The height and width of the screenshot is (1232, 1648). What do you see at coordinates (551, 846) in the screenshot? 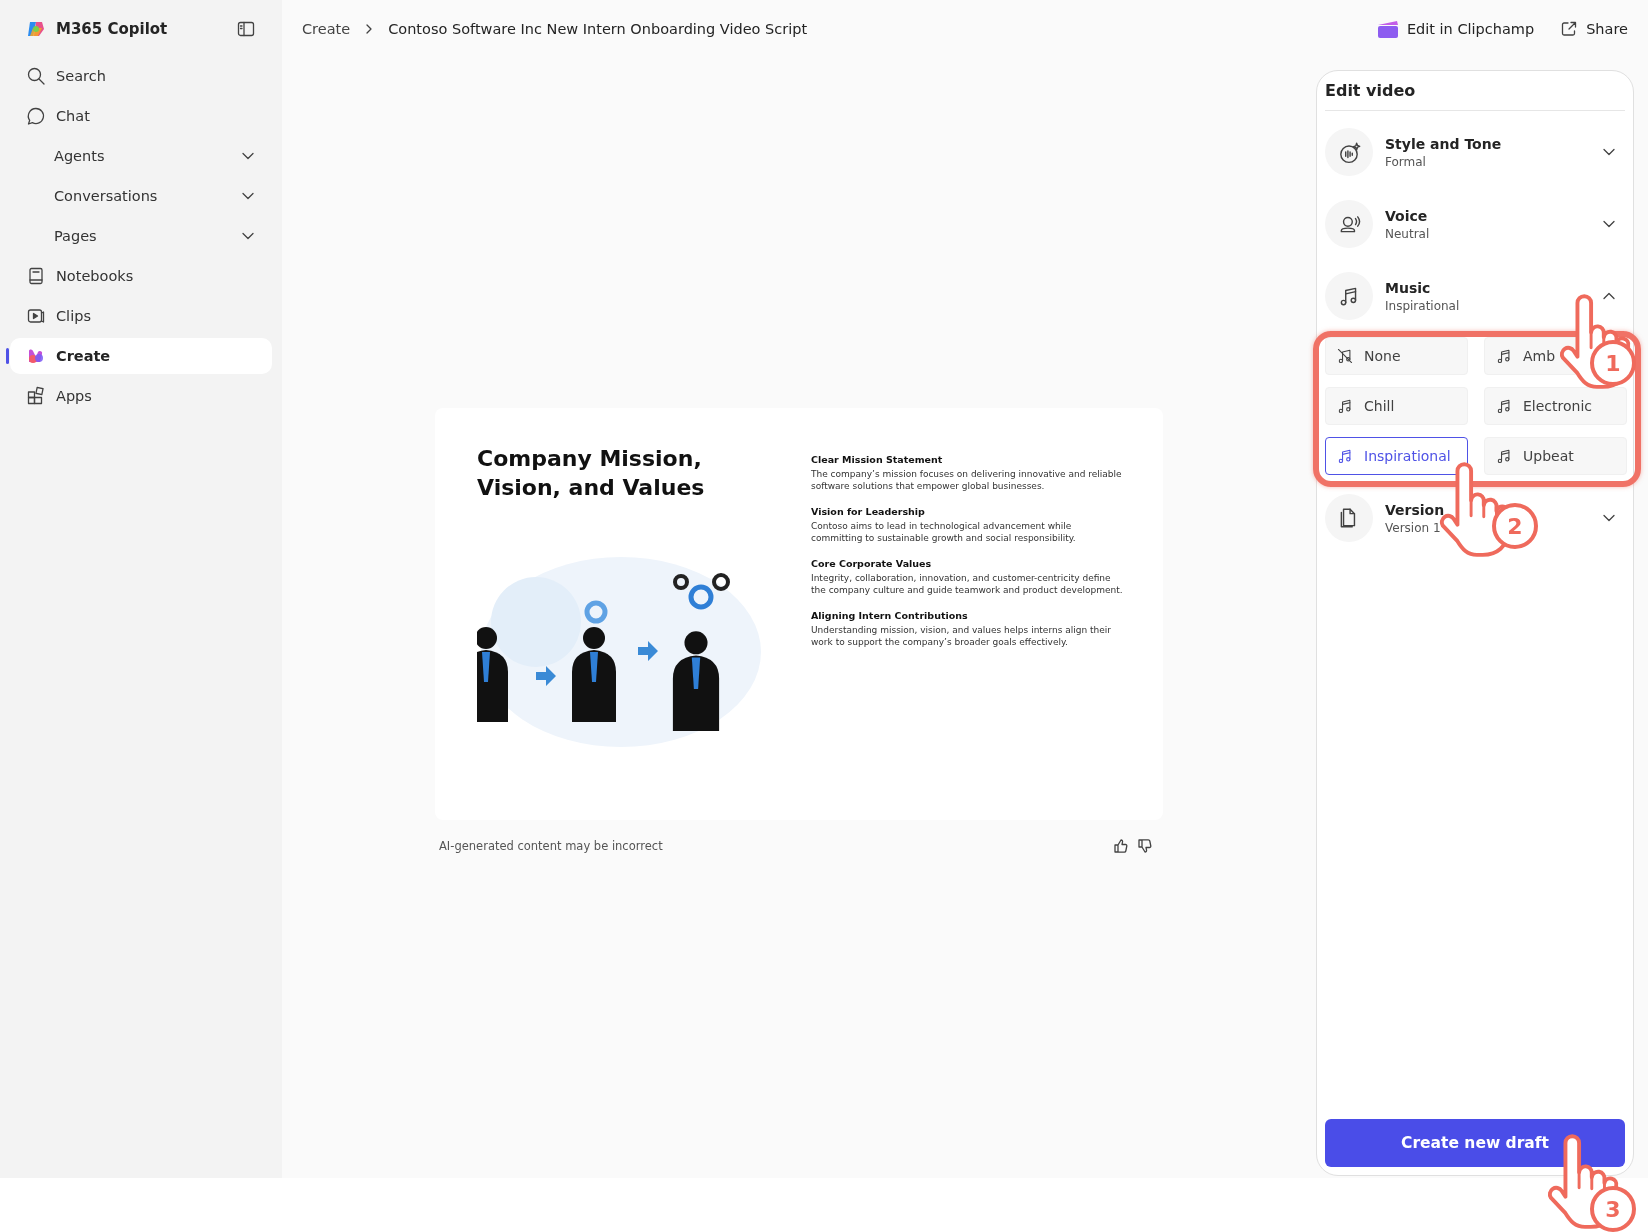
I see `disclaimer-text: AI-generated content may be incorrect` at bounding box center [551, 846].